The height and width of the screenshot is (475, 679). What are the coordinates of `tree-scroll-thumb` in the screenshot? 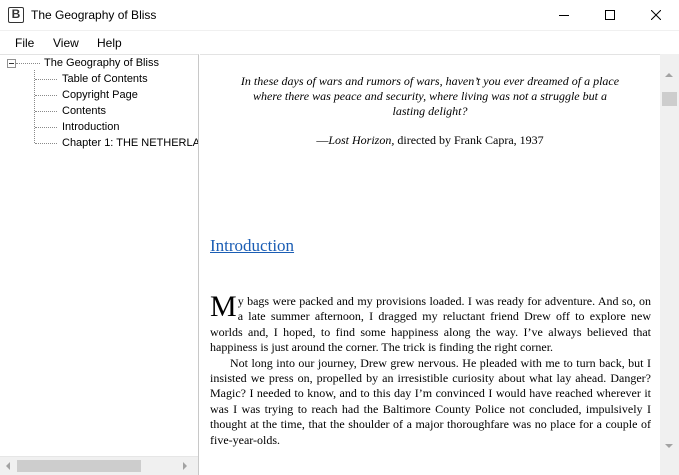 It's located at (79, 466).